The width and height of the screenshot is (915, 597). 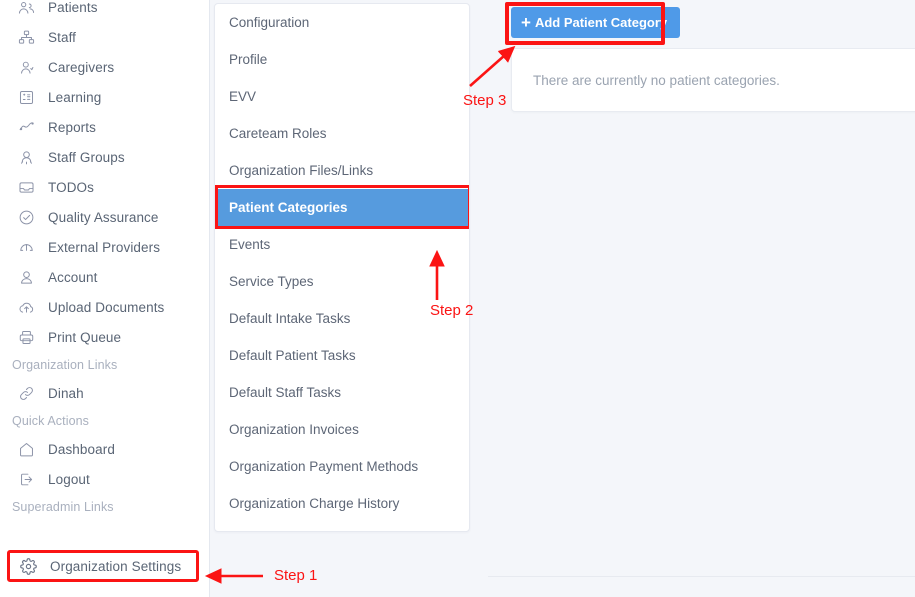 What do you see at coordinates (29, 277) in the screenshot?
I see `account-icon` at bounding box center [29, 277].